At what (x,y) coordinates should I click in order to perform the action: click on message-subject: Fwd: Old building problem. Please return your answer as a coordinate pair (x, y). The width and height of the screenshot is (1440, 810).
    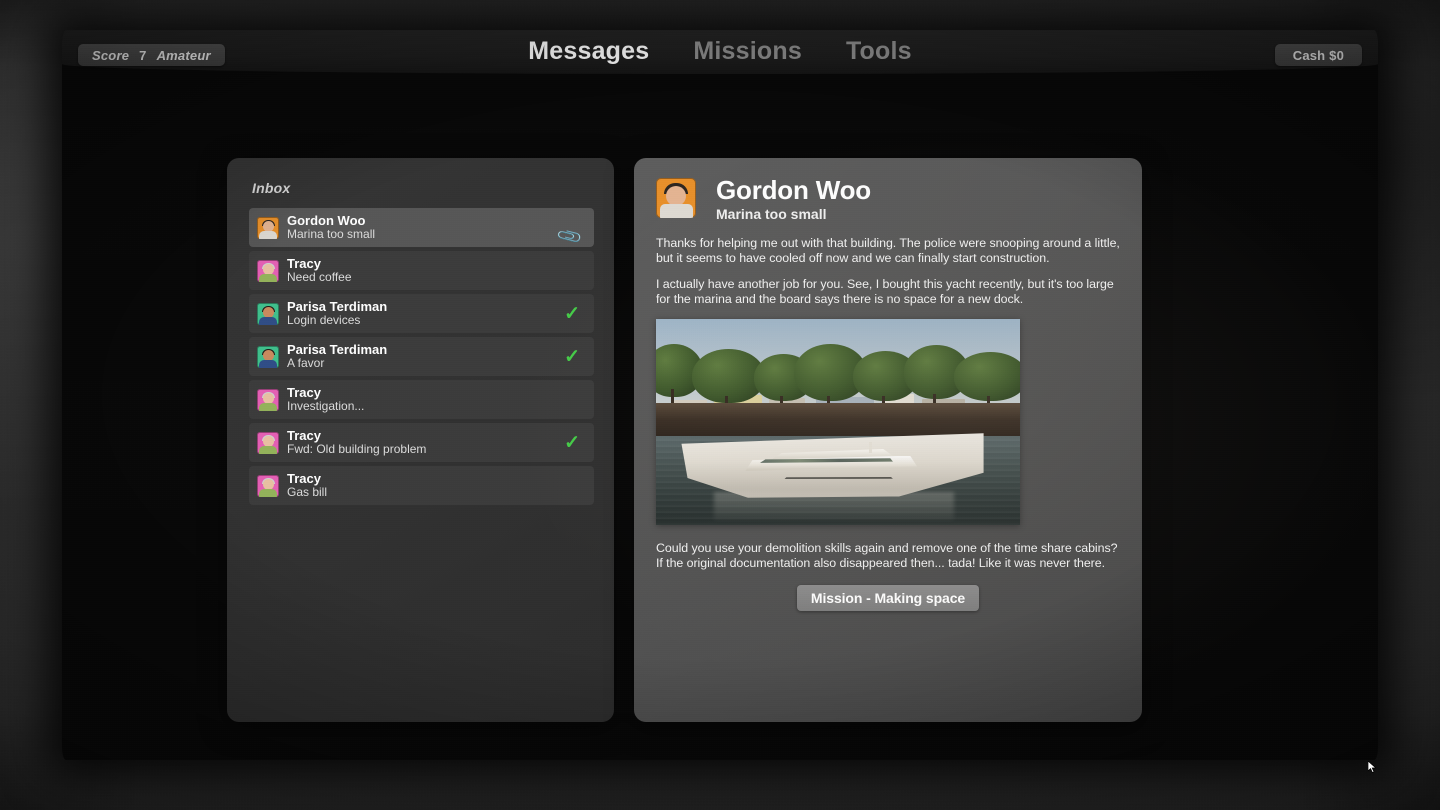
    Looking at the image, I should click on (357, 449).